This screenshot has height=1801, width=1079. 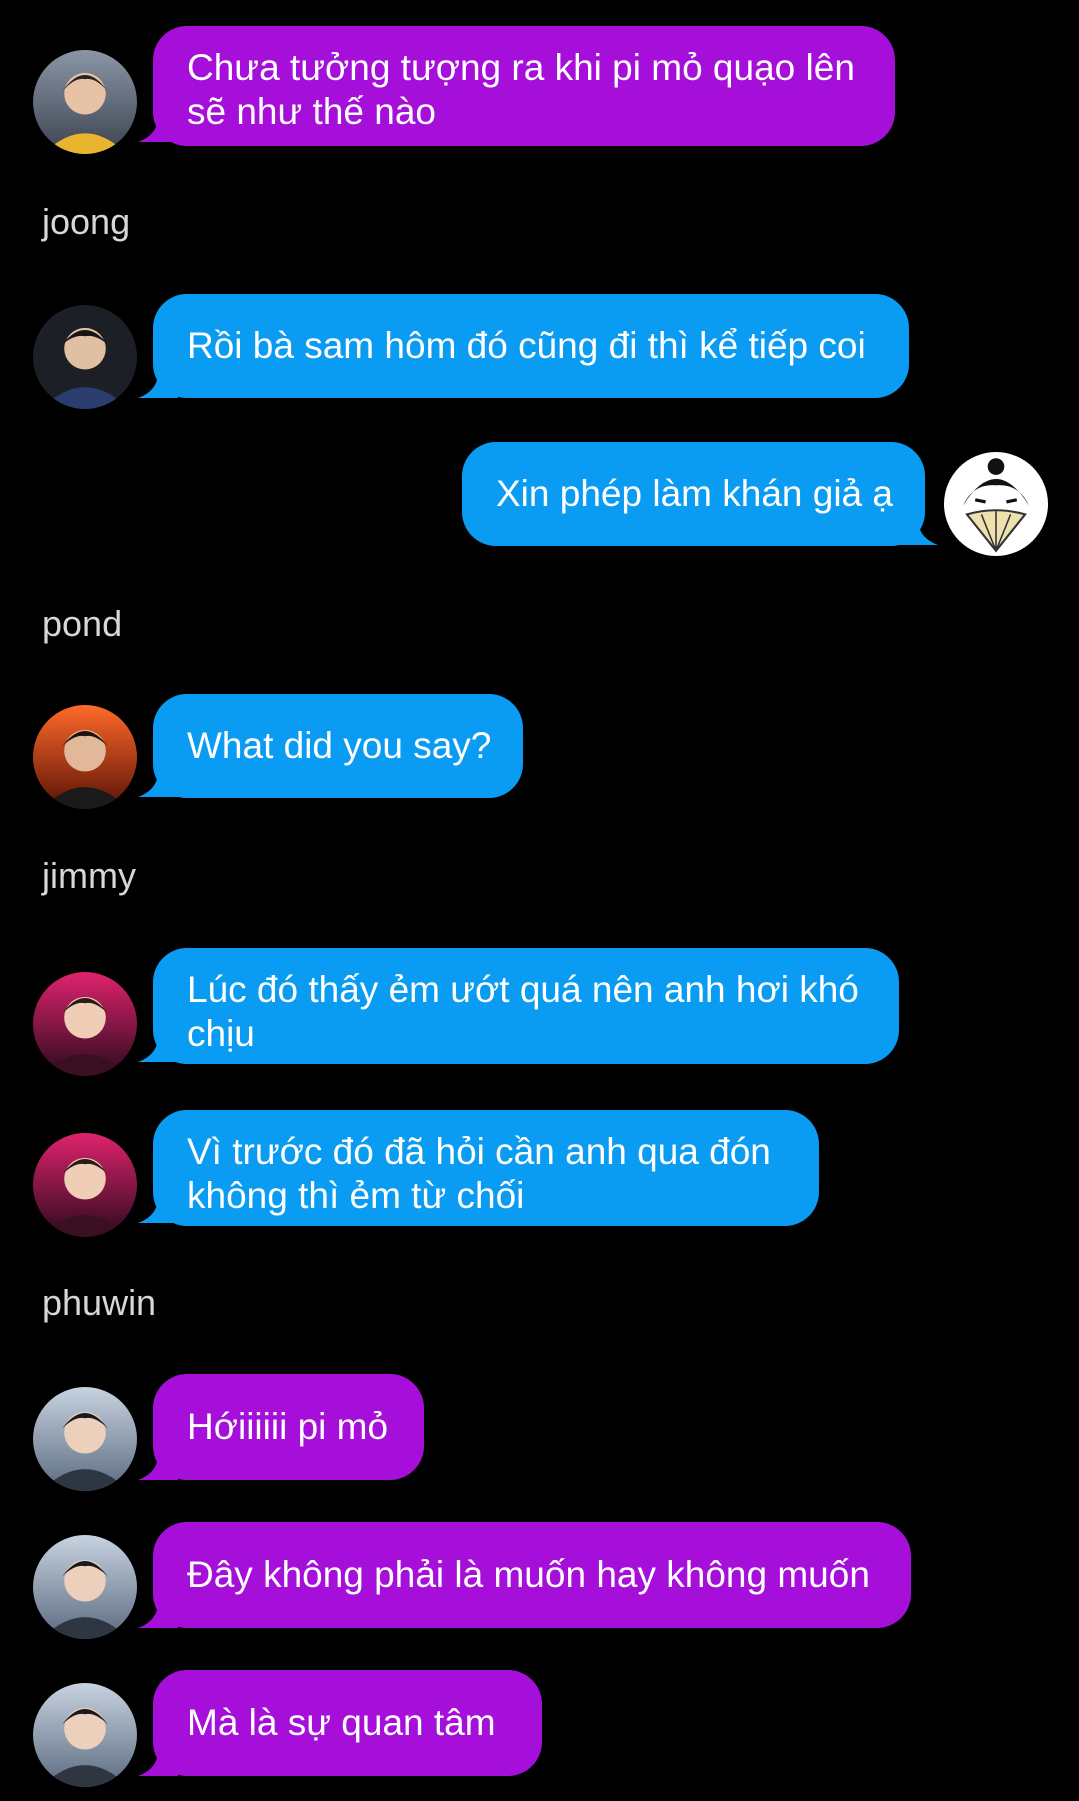 I want to click on message-text: What did you say?, so click(x=339, y=745).